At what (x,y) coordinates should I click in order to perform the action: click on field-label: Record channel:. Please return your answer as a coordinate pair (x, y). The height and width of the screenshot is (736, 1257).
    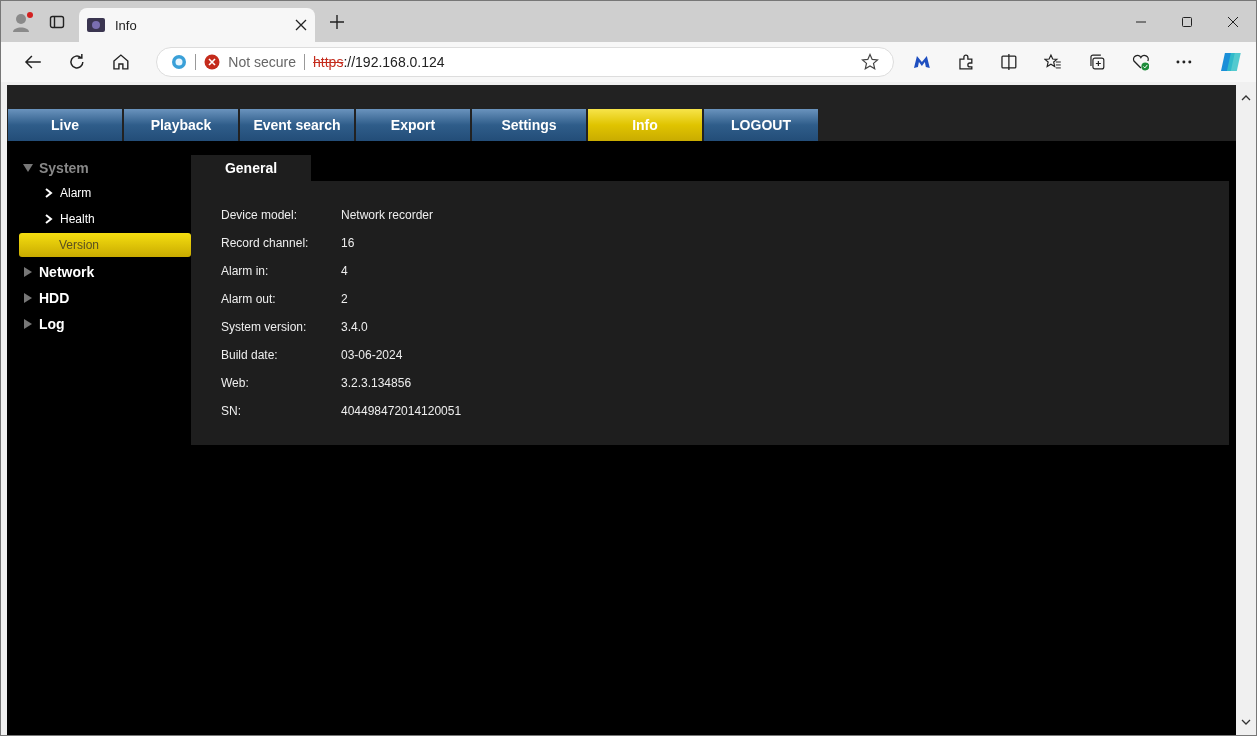
    Looking at the image, I should click on (265, 243).